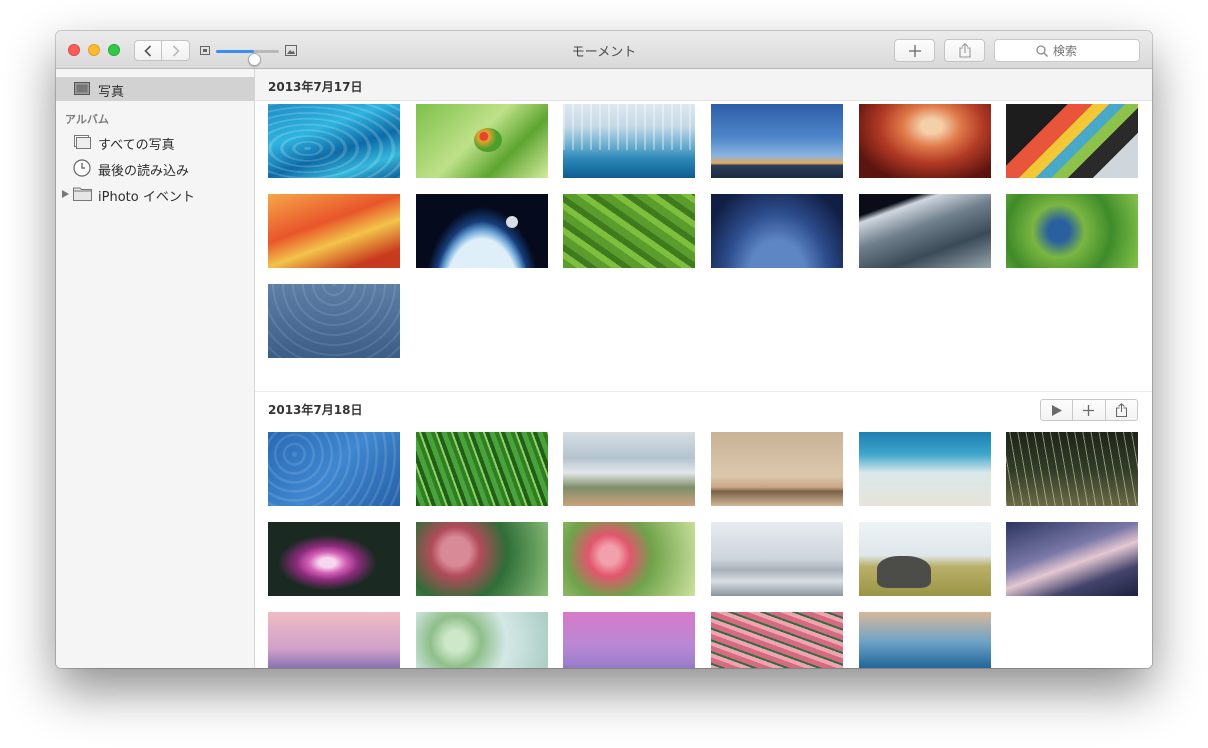 This screenshot has width=1208, height=748. Describe the element at coordinates (1042, 51) in the screenshot. I see `search-icon` at that location.